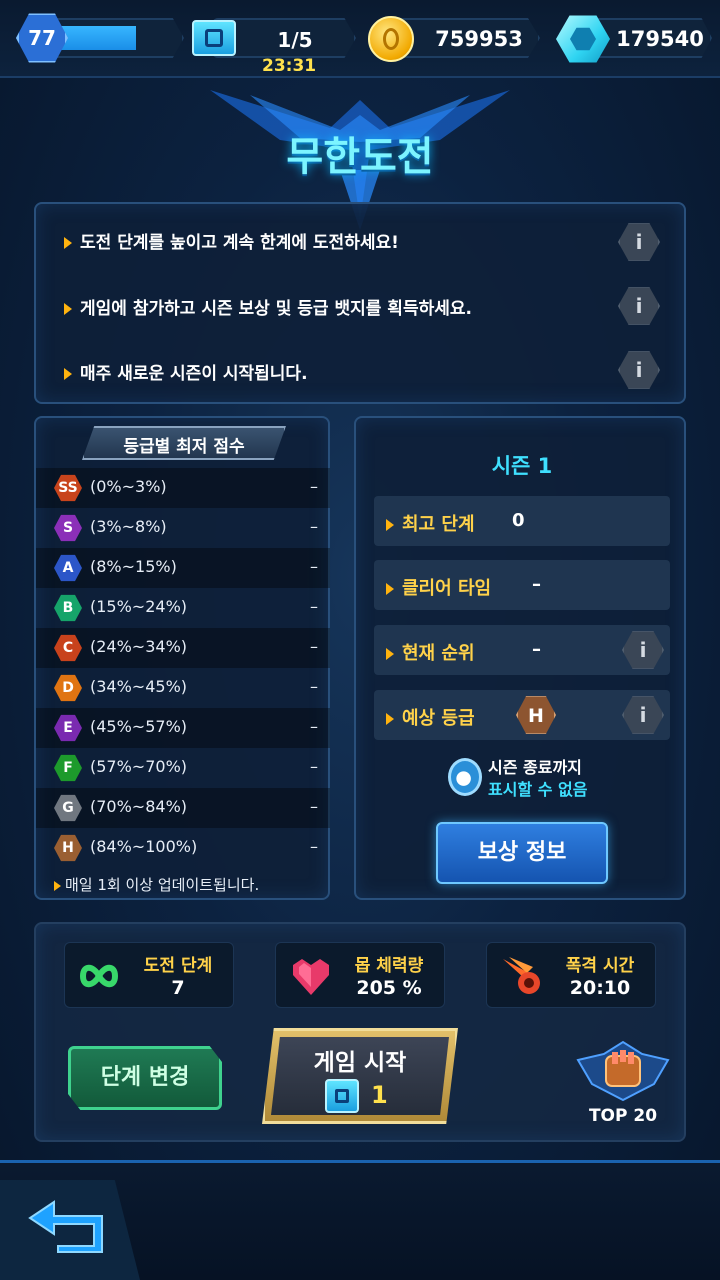 Image resolution: width=720 pixels, height=1280 pixels. What do you see at coordinates (522, 853) in the screenshot?
I see `reward-info-button: 보상 정보` at bounding box center [522, 853].